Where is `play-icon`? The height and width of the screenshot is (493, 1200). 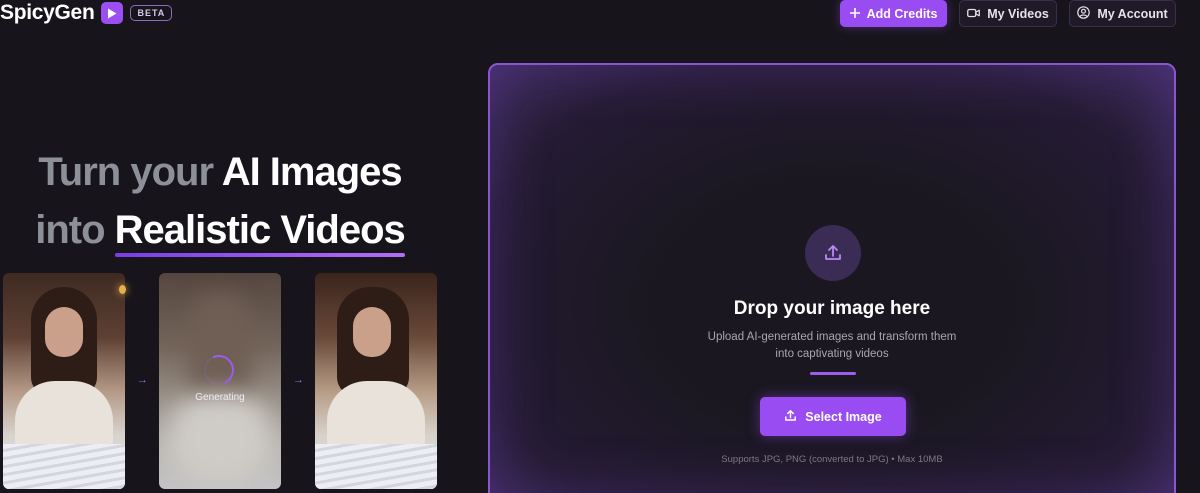 play-icon is located at coordinates (112, 13).